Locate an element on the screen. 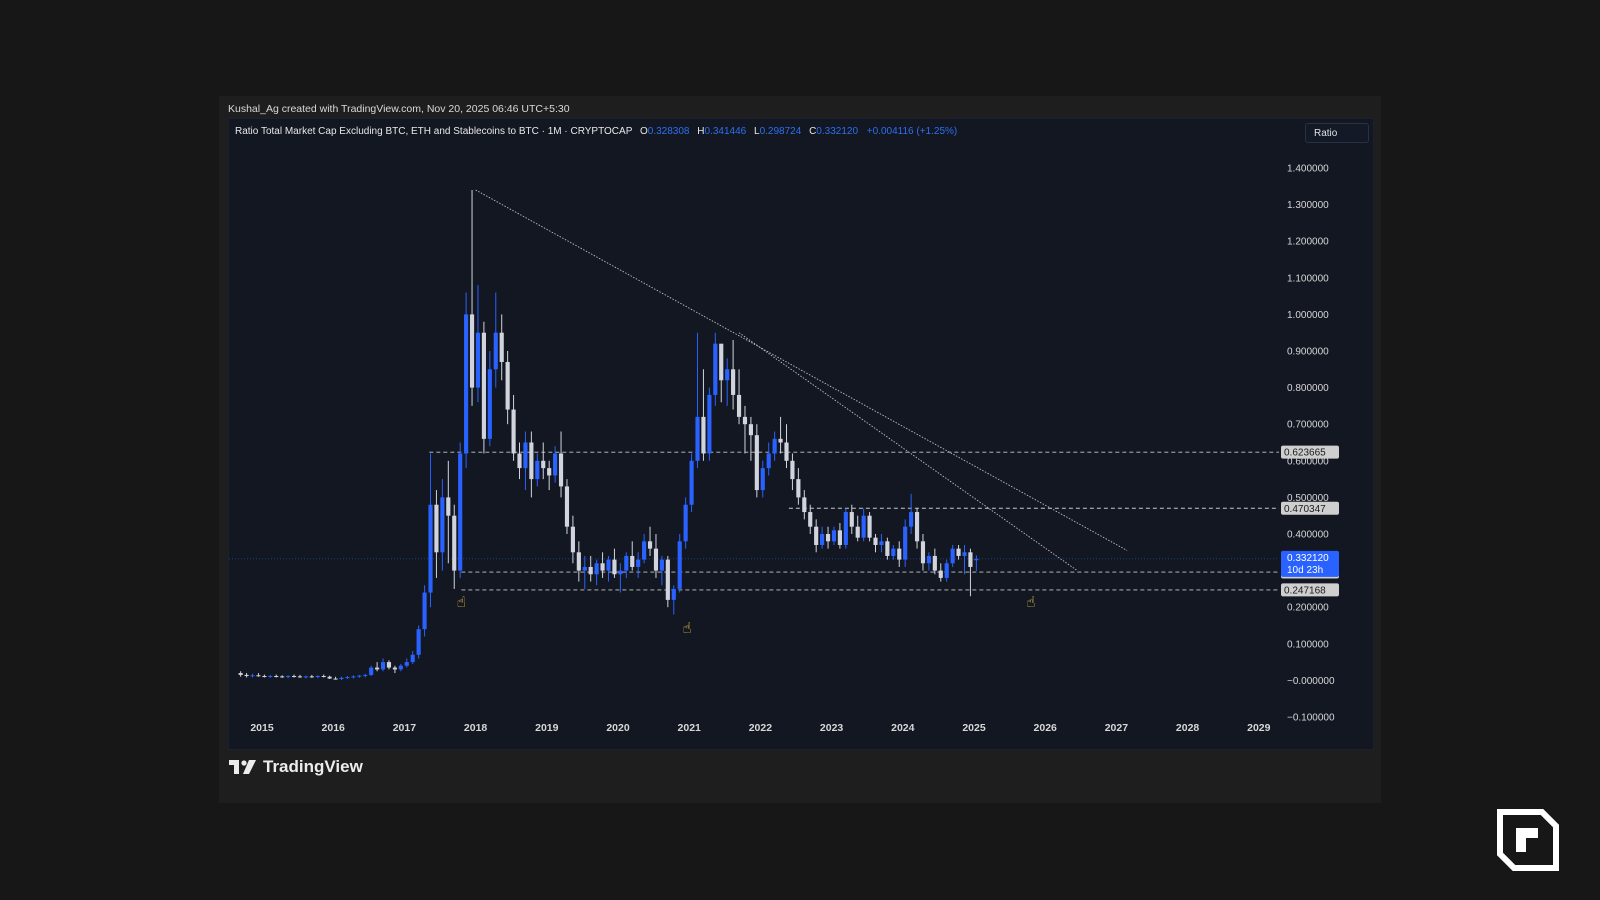 This screenshot has height=900, width=1600. x-tick-label: 2015 is located at coordinates (262, 728).